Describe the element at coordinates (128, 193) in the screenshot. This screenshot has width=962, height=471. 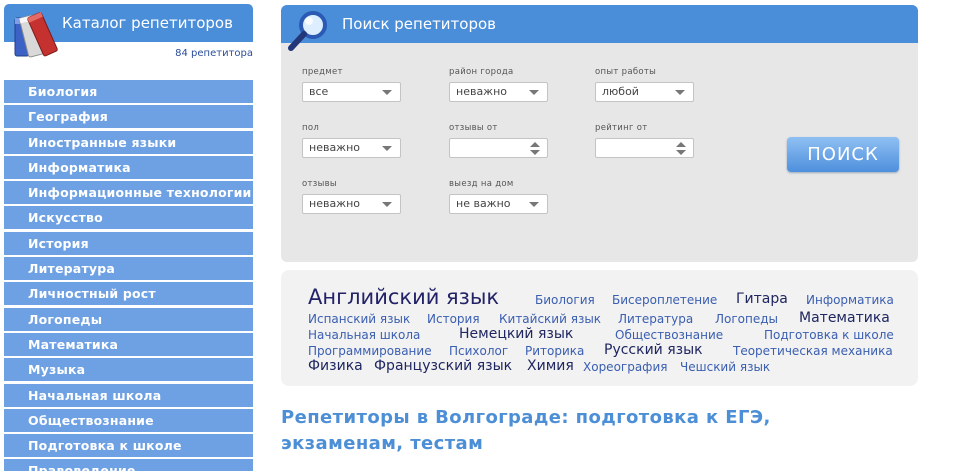
I see `sidebar-item-it: Информационные технологии` at that location.